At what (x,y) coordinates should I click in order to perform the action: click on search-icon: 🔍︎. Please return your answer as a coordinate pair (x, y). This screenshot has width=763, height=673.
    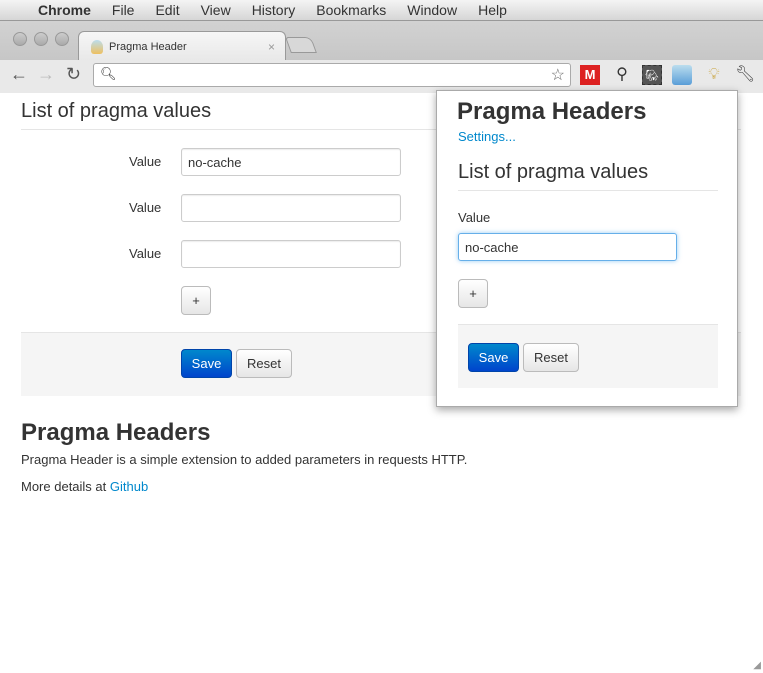
    Looking at the image, I should click on (108, 73).